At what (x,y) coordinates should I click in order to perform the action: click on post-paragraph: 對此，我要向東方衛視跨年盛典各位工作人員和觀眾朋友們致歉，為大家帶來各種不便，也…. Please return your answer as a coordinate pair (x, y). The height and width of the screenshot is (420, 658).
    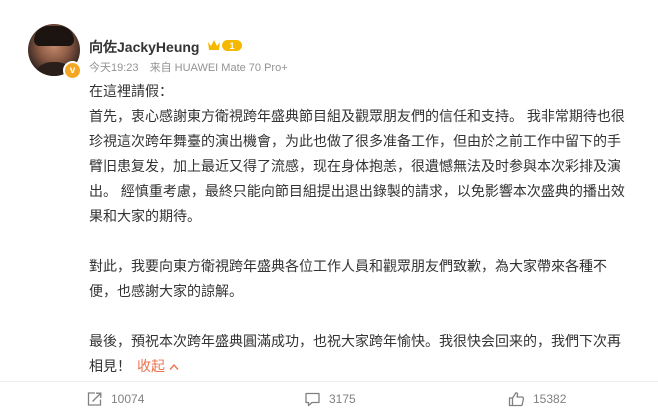
    Looking at the image, I should click on (348, 278).